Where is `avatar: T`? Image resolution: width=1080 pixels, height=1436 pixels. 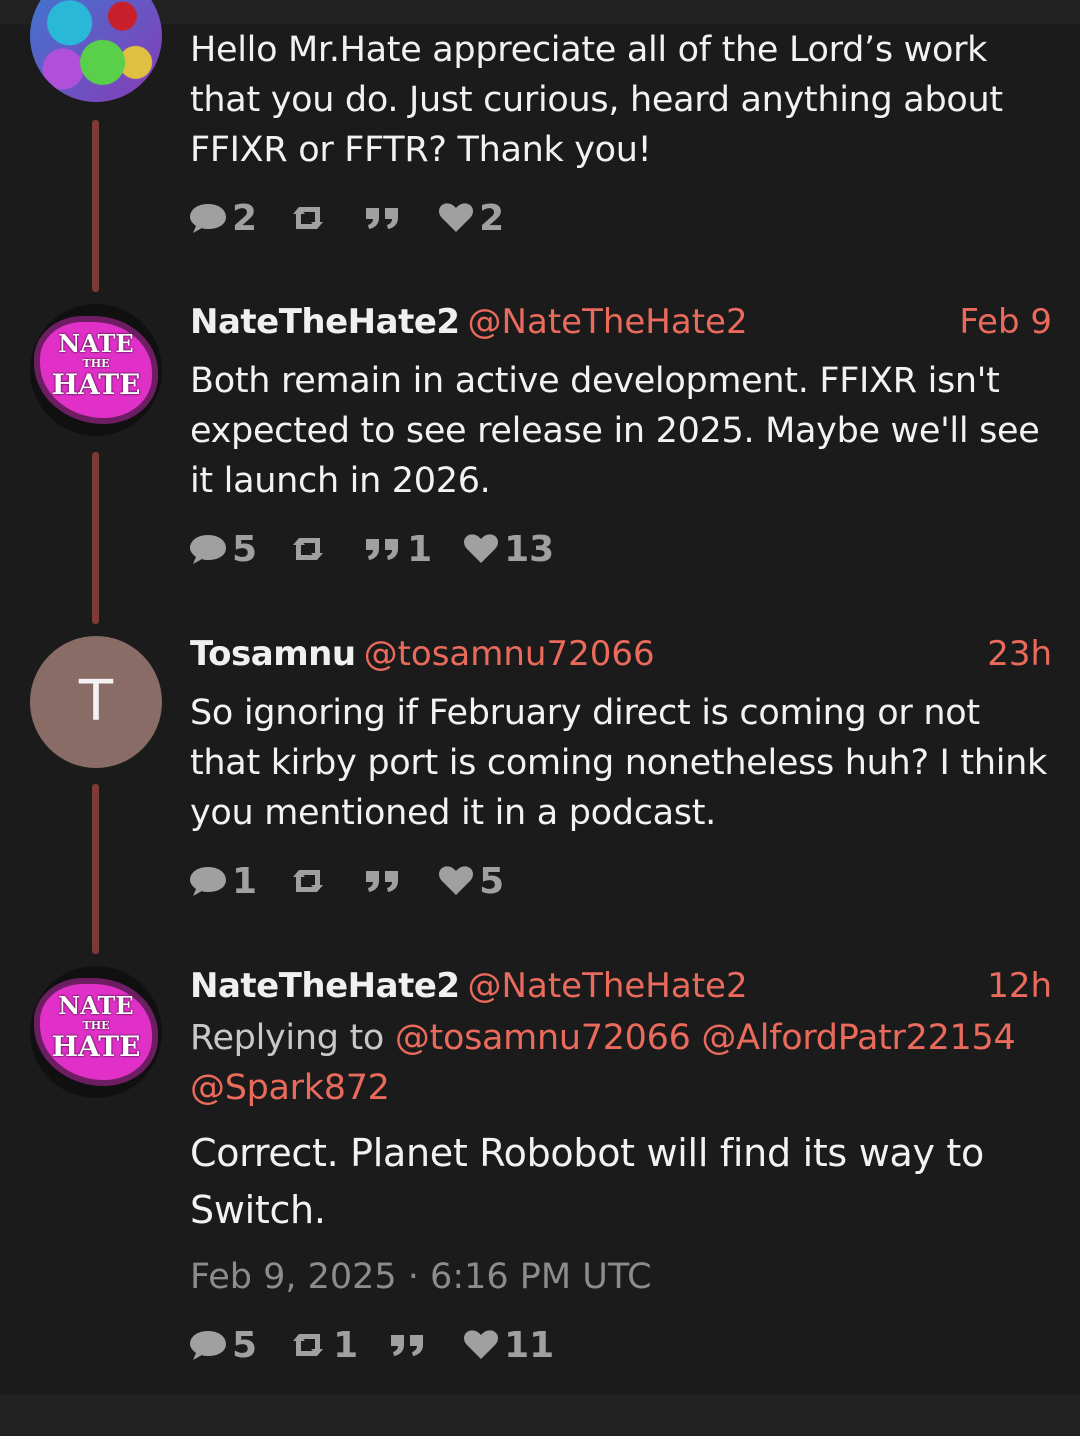 avatar: T is located at coordinates (96, 702).